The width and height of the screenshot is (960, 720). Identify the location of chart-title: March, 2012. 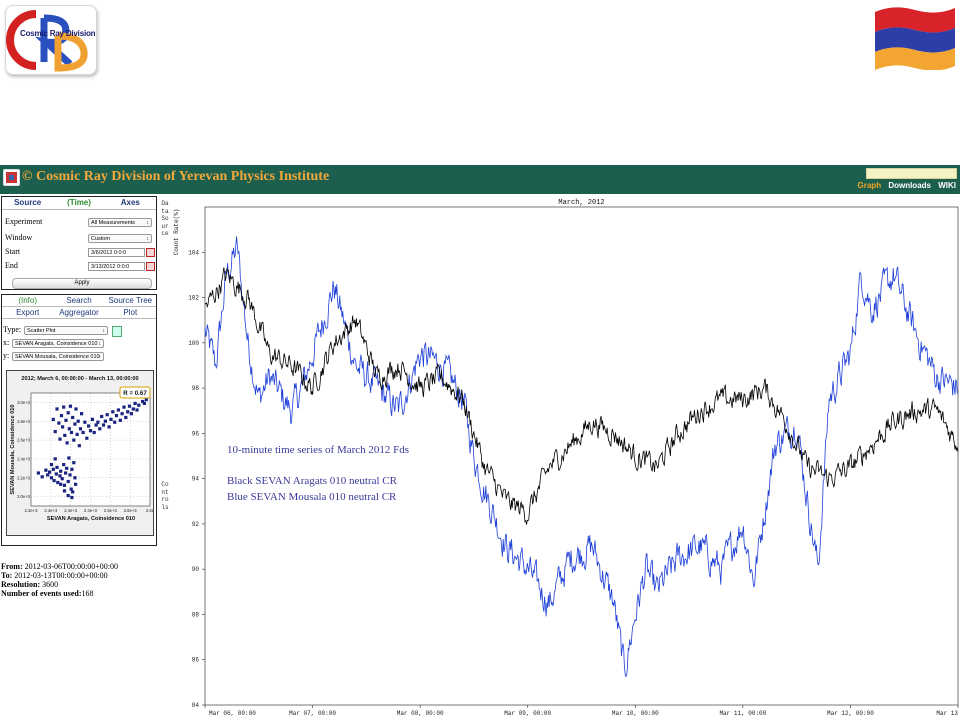
(581, 203).